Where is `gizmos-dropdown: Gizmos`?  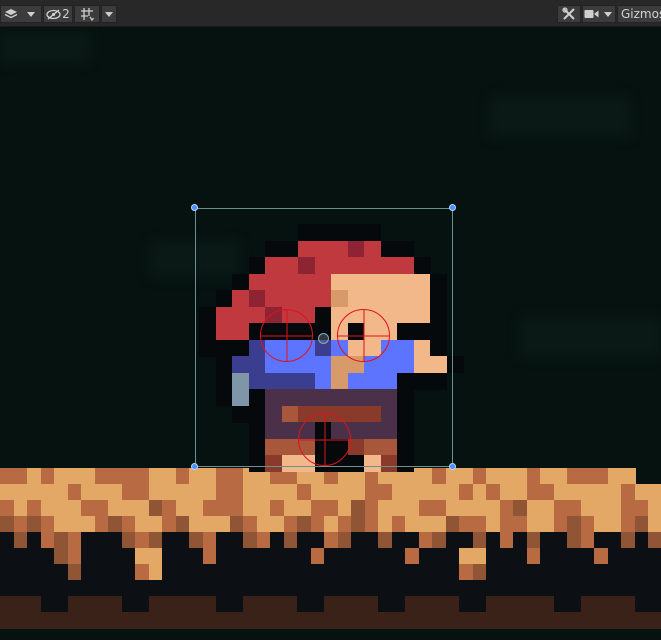 gizmos-dropdown: Gizmos is located at coordinates (639, 14).